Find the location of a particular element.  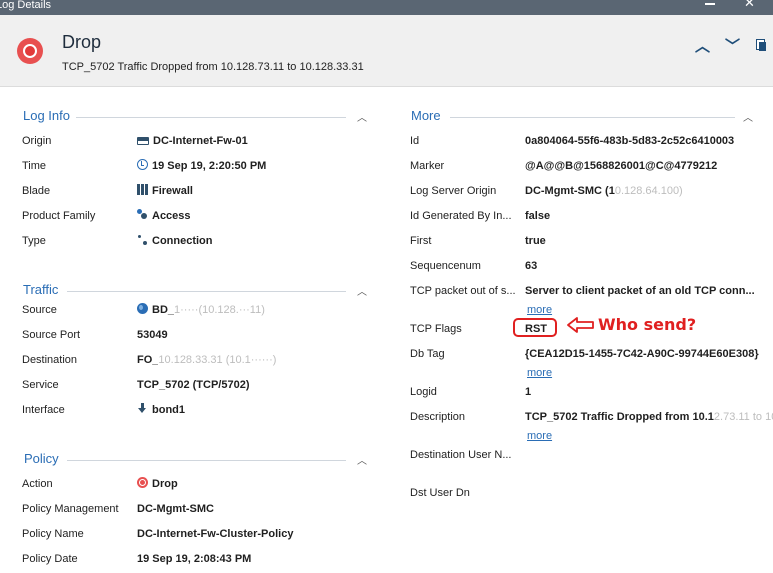

traffic-value-source-port: 53049 is located at coordinates (152, 335).